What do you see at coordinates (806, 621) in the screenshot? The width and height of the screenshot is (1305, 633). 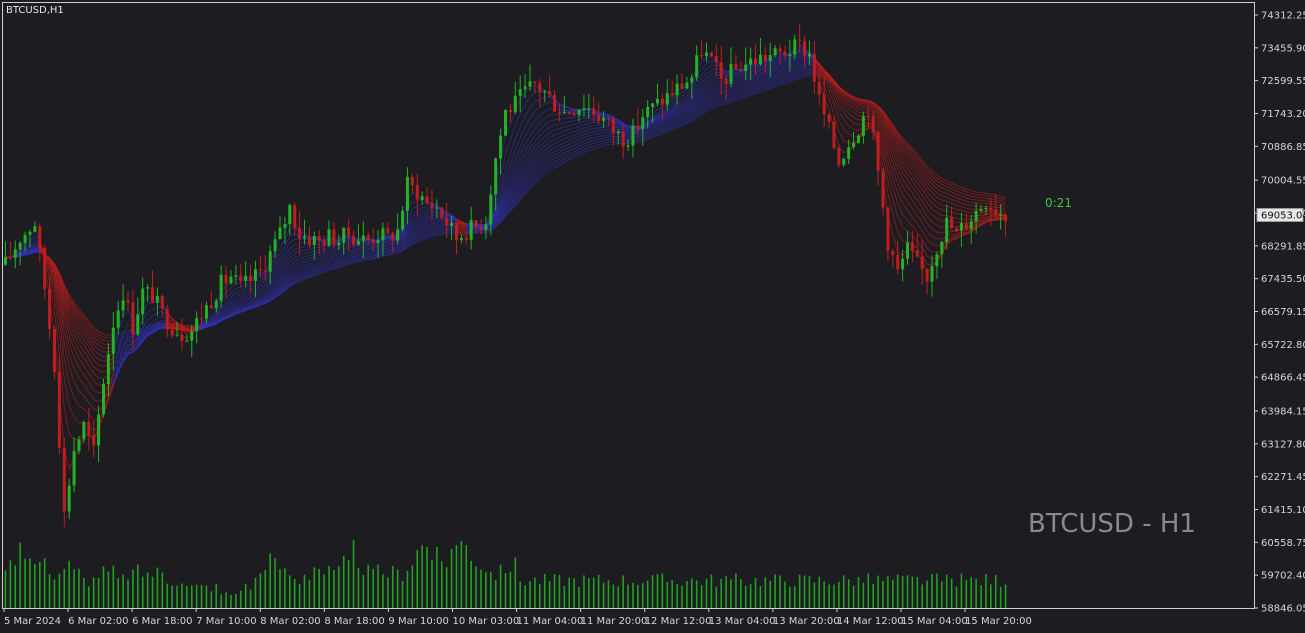 I see `time-tick-label: 13 Mar 20:00` at bounding box center [806, 621].